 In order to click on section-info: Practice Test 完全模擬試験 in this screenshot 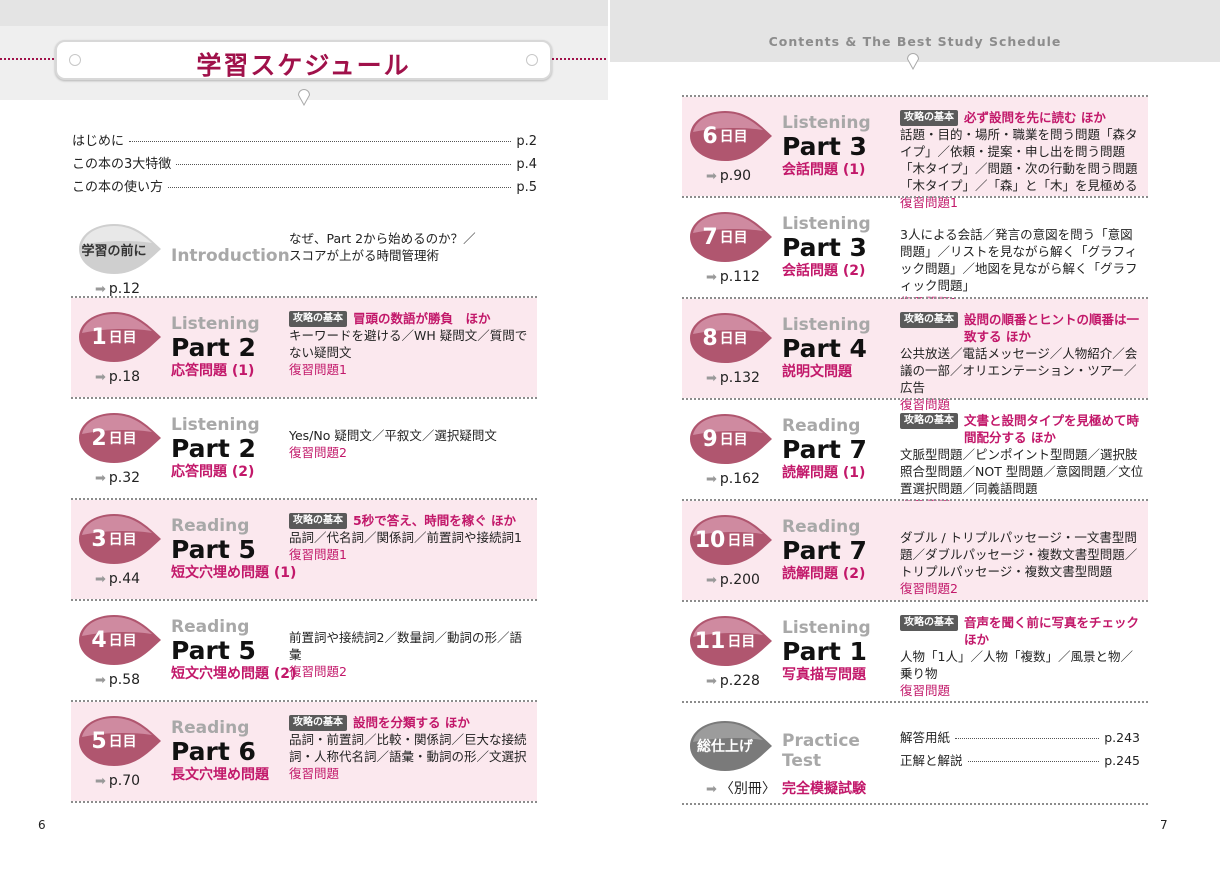, I will do `click(839, 765)`.